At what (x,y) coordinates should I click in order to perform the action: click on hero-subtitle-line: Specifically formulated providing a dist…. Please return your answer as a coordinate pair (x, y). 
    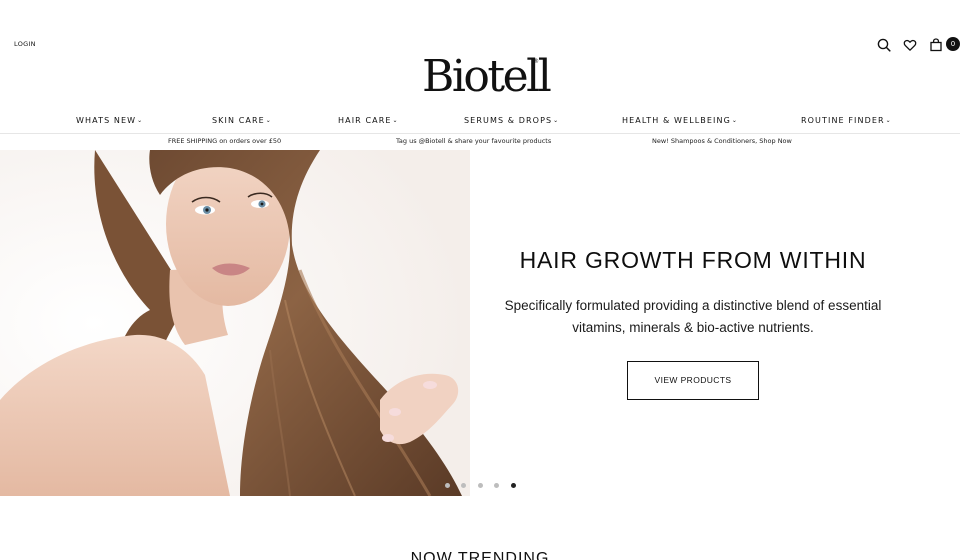
    Looking at the image, I should click on (693, 305).